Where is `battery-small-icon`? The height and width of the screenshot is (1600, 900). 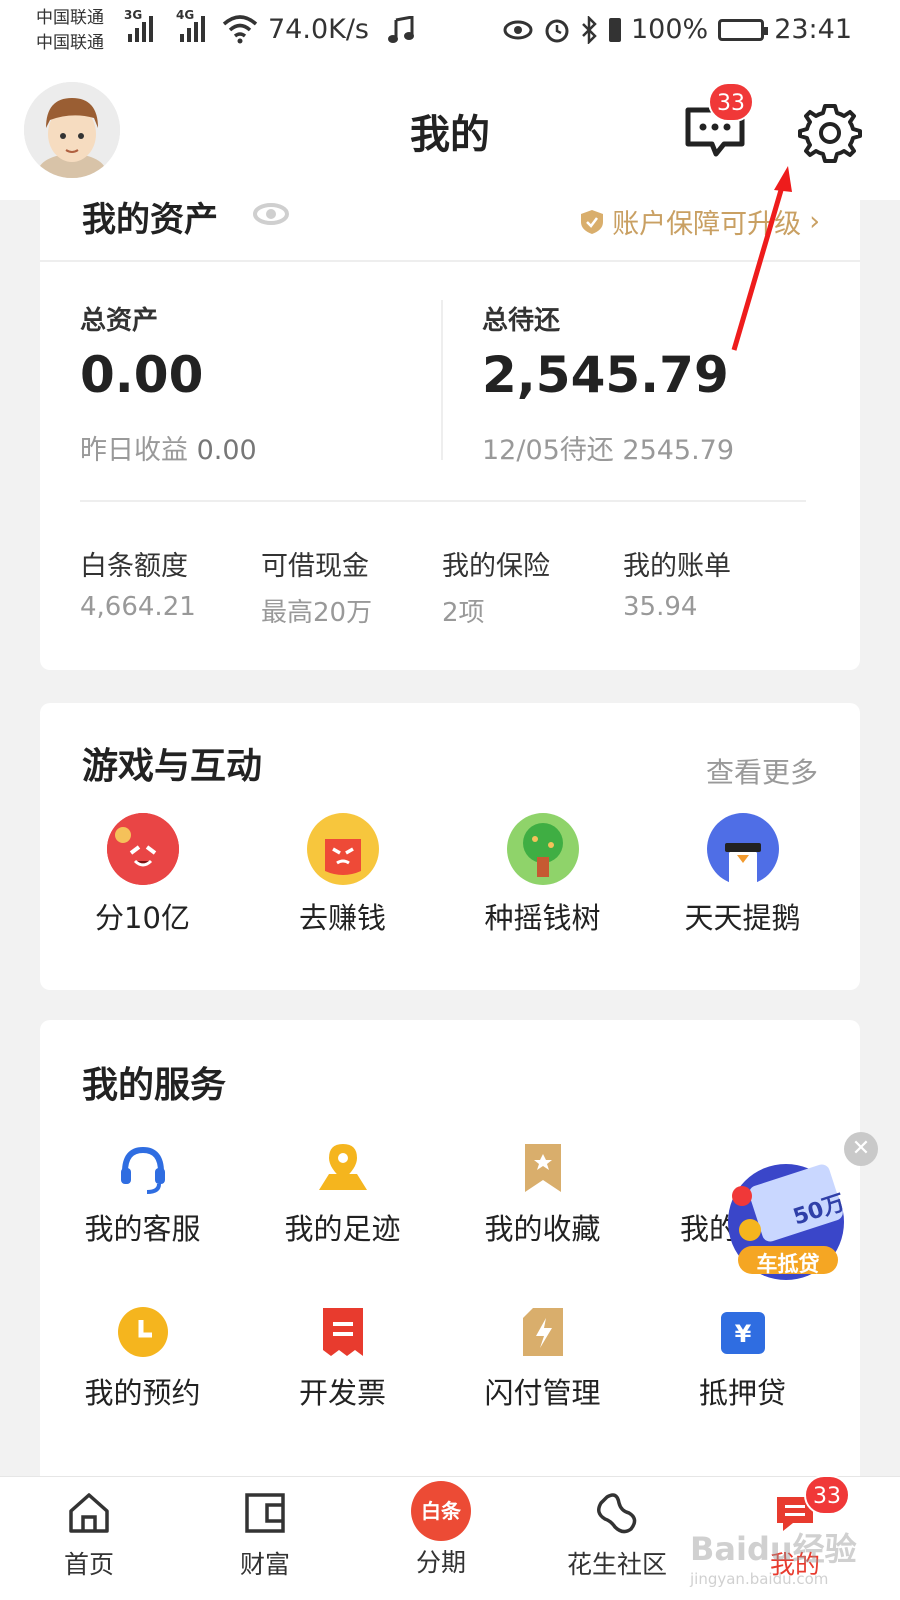 battery-small-icon is located at coordinates (614, 29).